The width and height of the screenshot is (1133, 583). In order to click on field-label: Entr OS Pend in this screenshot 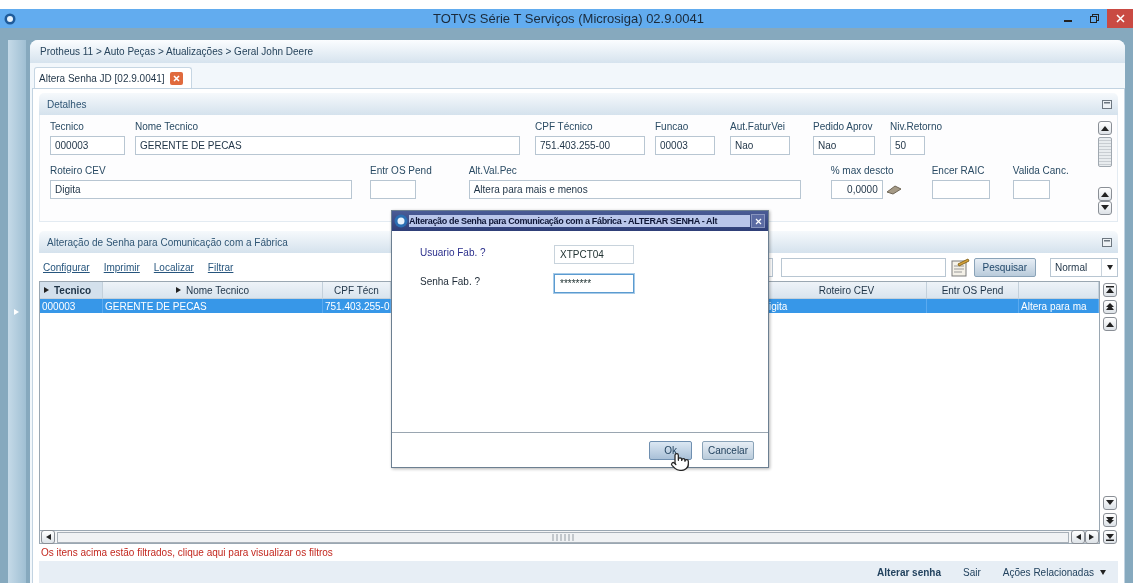, I will do `click(401, 171)`.